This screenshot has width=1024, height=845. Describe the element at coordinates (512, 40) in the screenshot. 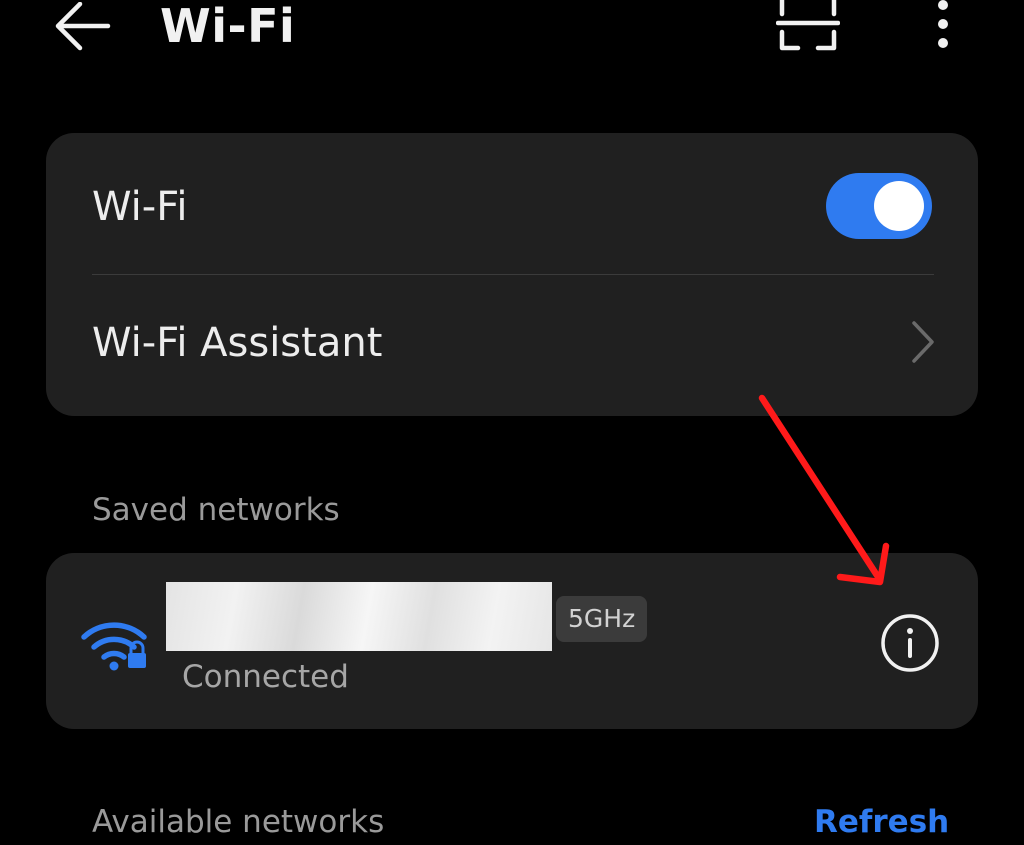

I see `app-bar: Wi-Fi` at that location.